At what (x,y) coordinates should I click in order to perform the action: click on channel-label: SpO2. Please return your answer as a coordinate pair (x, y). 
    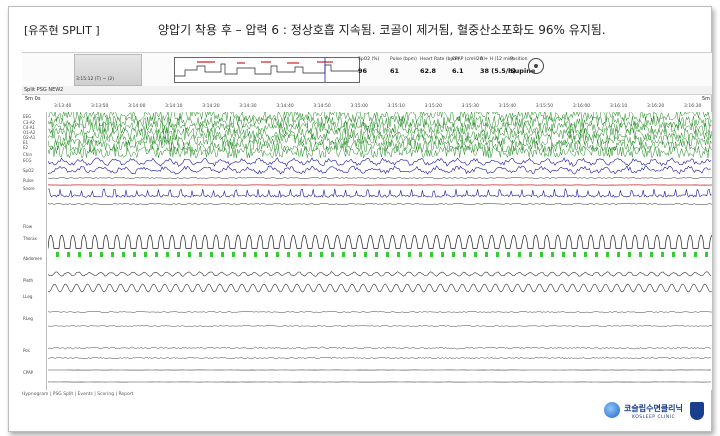
    Looking at the image, I should click on (28, 170).